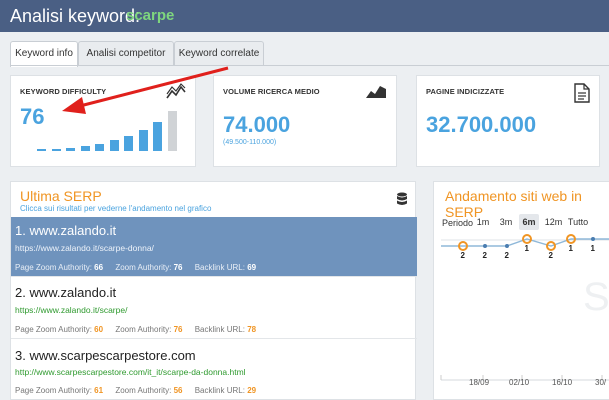 The height and width of the screenshot is (400, 609). Describe the element at coordinates (66, 292) in the screenshot. I see `serp-rank: 2. www.zalando.it` at that location.